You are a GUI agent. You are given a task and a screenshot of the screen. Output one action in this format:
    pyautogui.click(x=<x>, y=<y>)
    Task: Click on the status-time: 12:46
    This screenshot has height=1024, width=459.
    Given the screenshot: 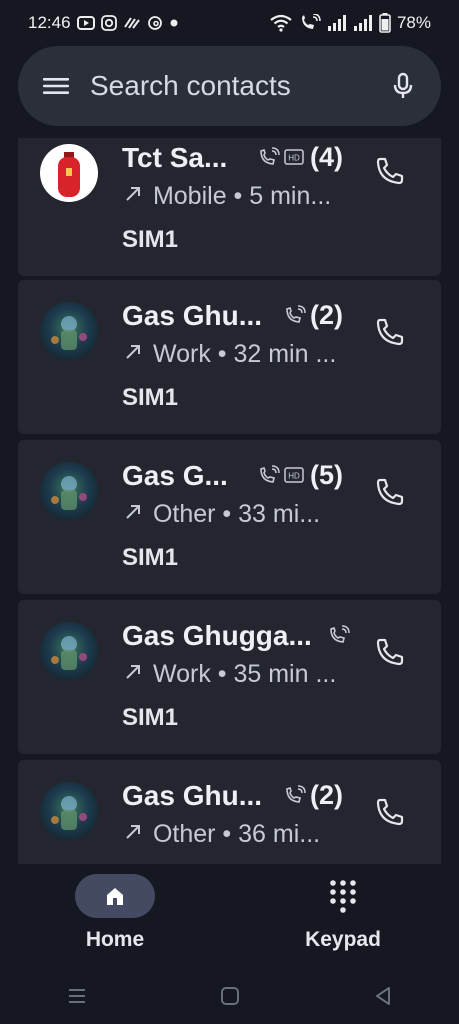 What is the action you would take?
    pyautogui.click(x=49, y=22)
    